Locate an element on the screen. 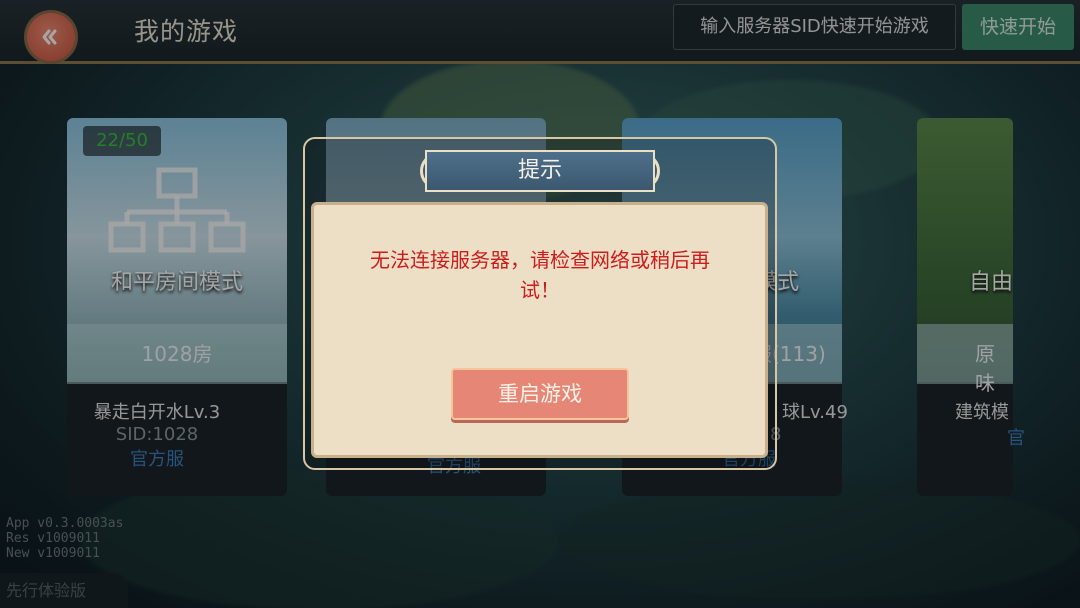  dialog-message: 无法连接服务器，请检查网络或稍后再 试！ is located at coordinates (540, 275).